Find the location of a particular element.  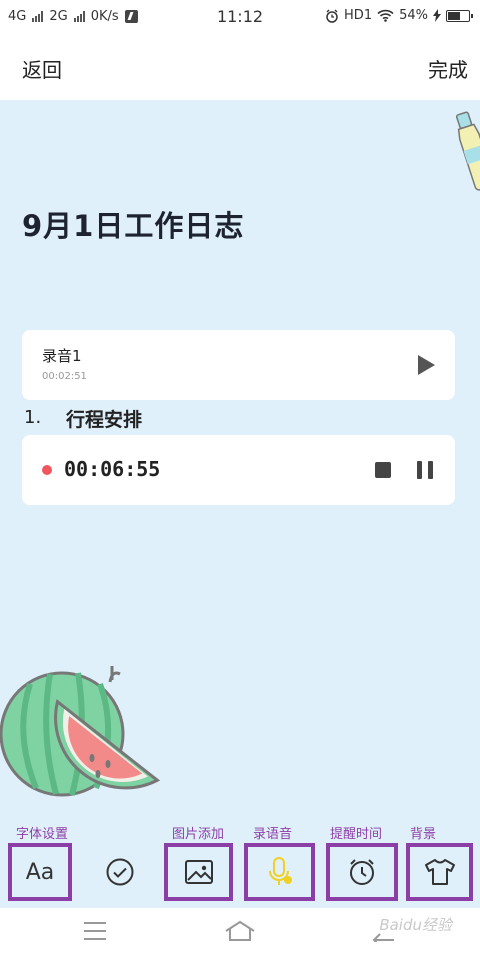

status-bar: 4G 2G 0K/s 11:12 HD1 54% is located at coordinates (240, 17).